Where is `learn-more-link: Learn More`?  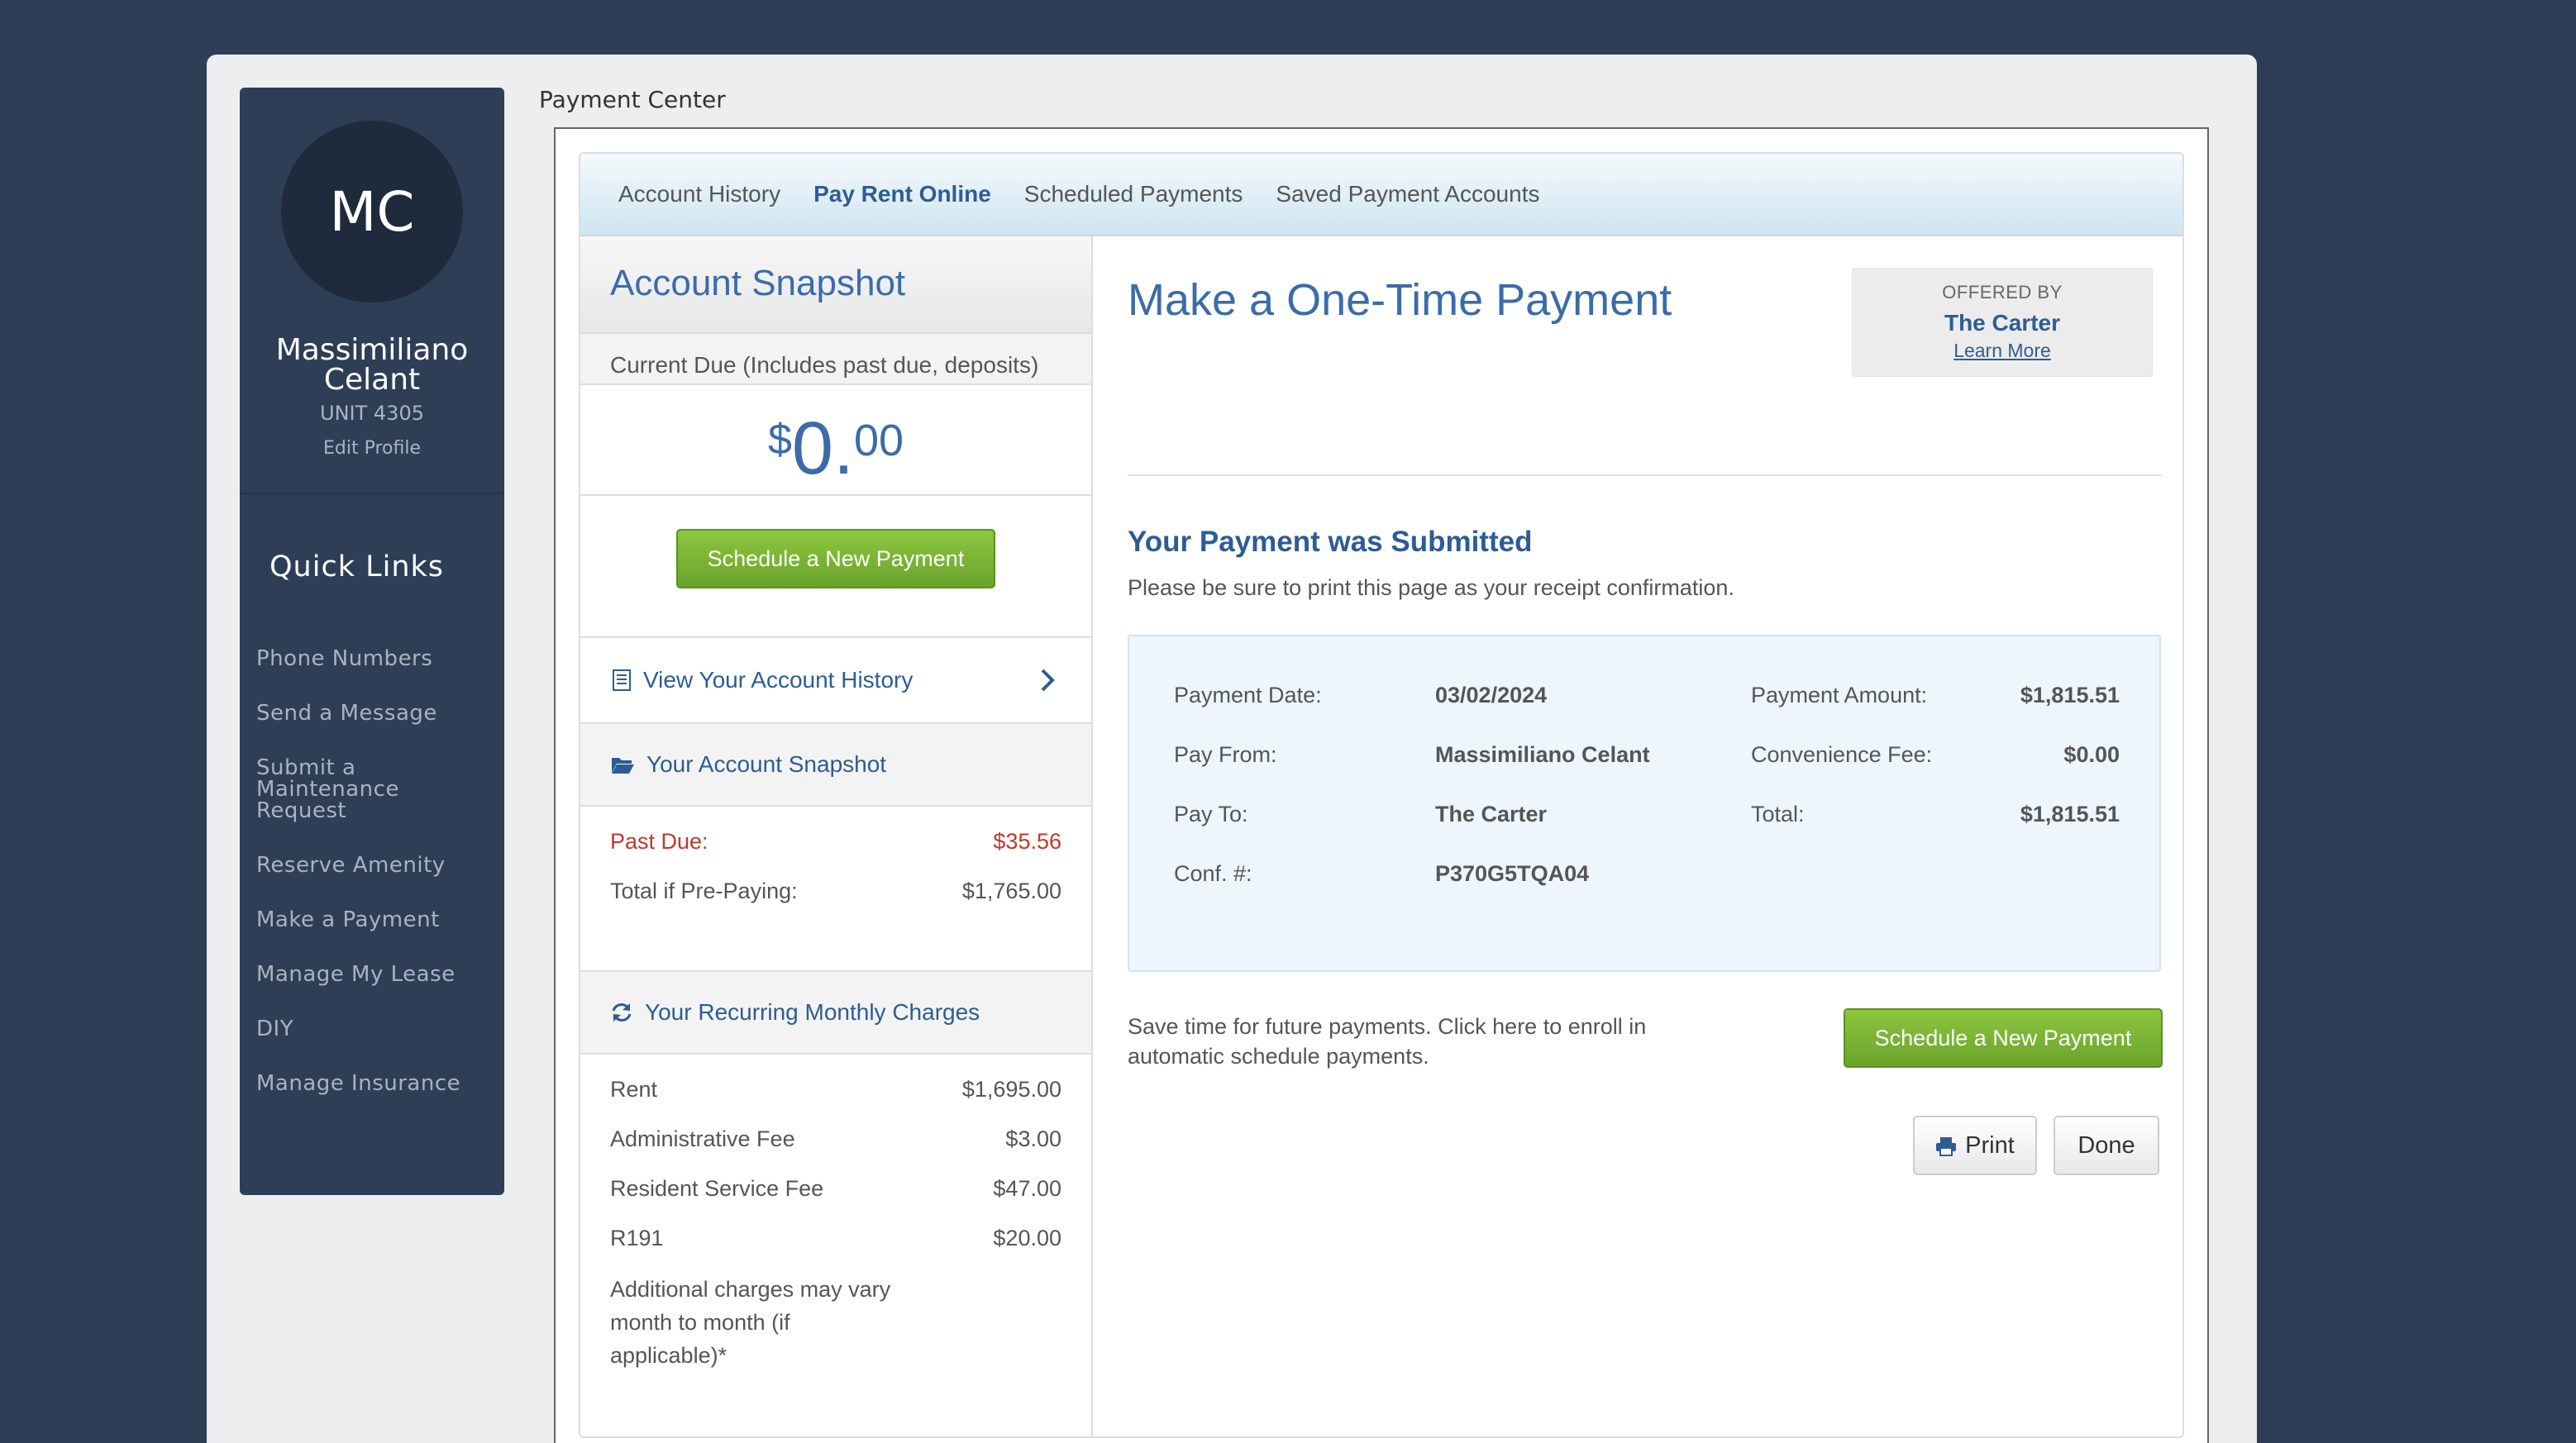 learn-more-link: Learn More is located at coordinates (2002, 351).